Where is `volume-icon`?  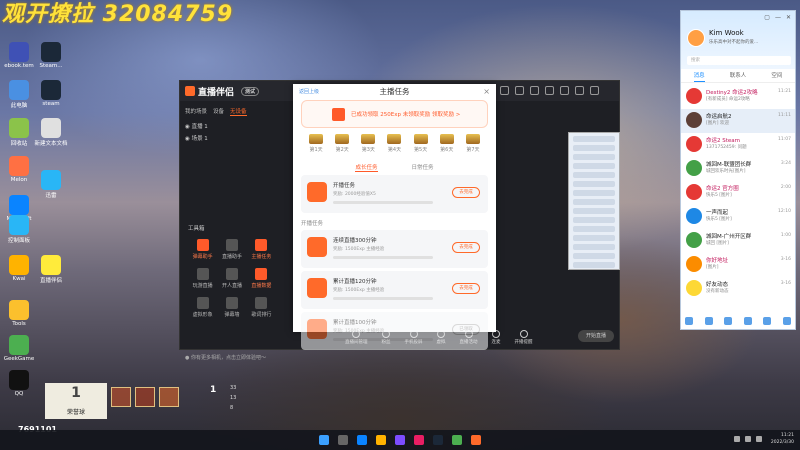 volume-icon is located at coordinates (759, 439).